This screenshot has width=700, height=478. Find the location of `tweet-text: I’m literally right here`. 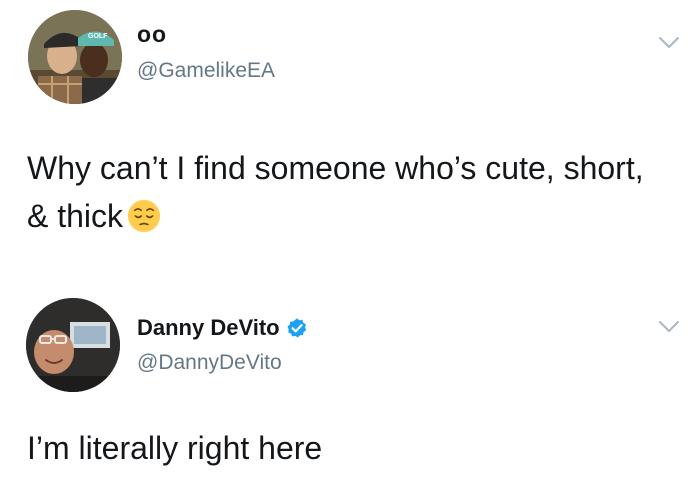

tweet-text: I’m literally right here is located at coordinates (175, 448).